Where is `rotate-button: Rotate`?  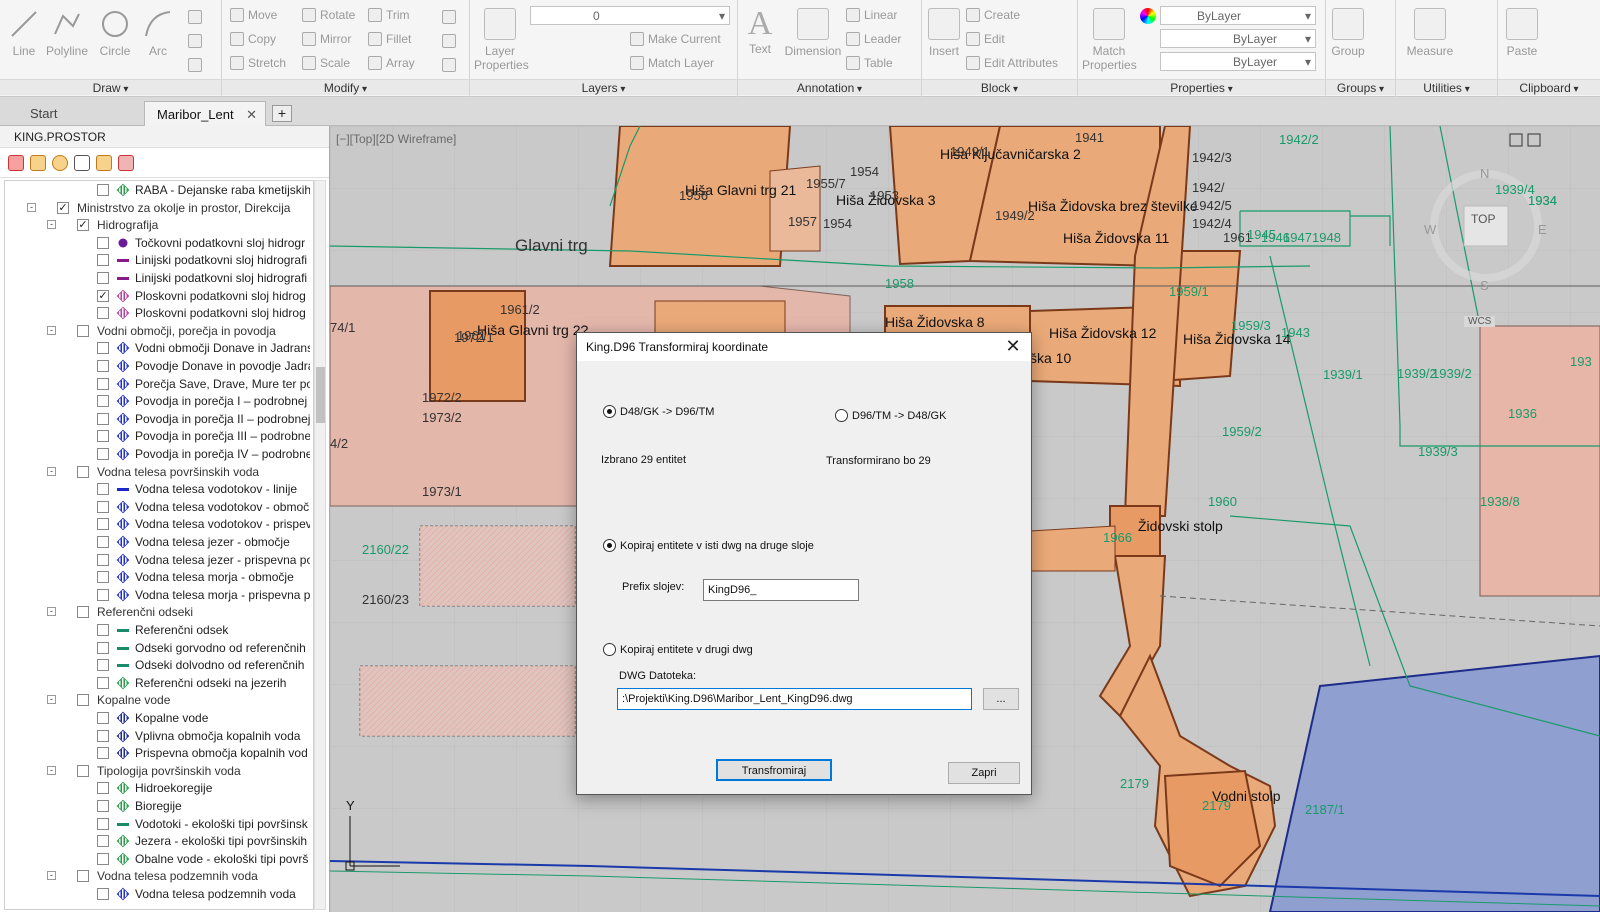 rotate-button: Rotate is located at coordinates (328, 15).